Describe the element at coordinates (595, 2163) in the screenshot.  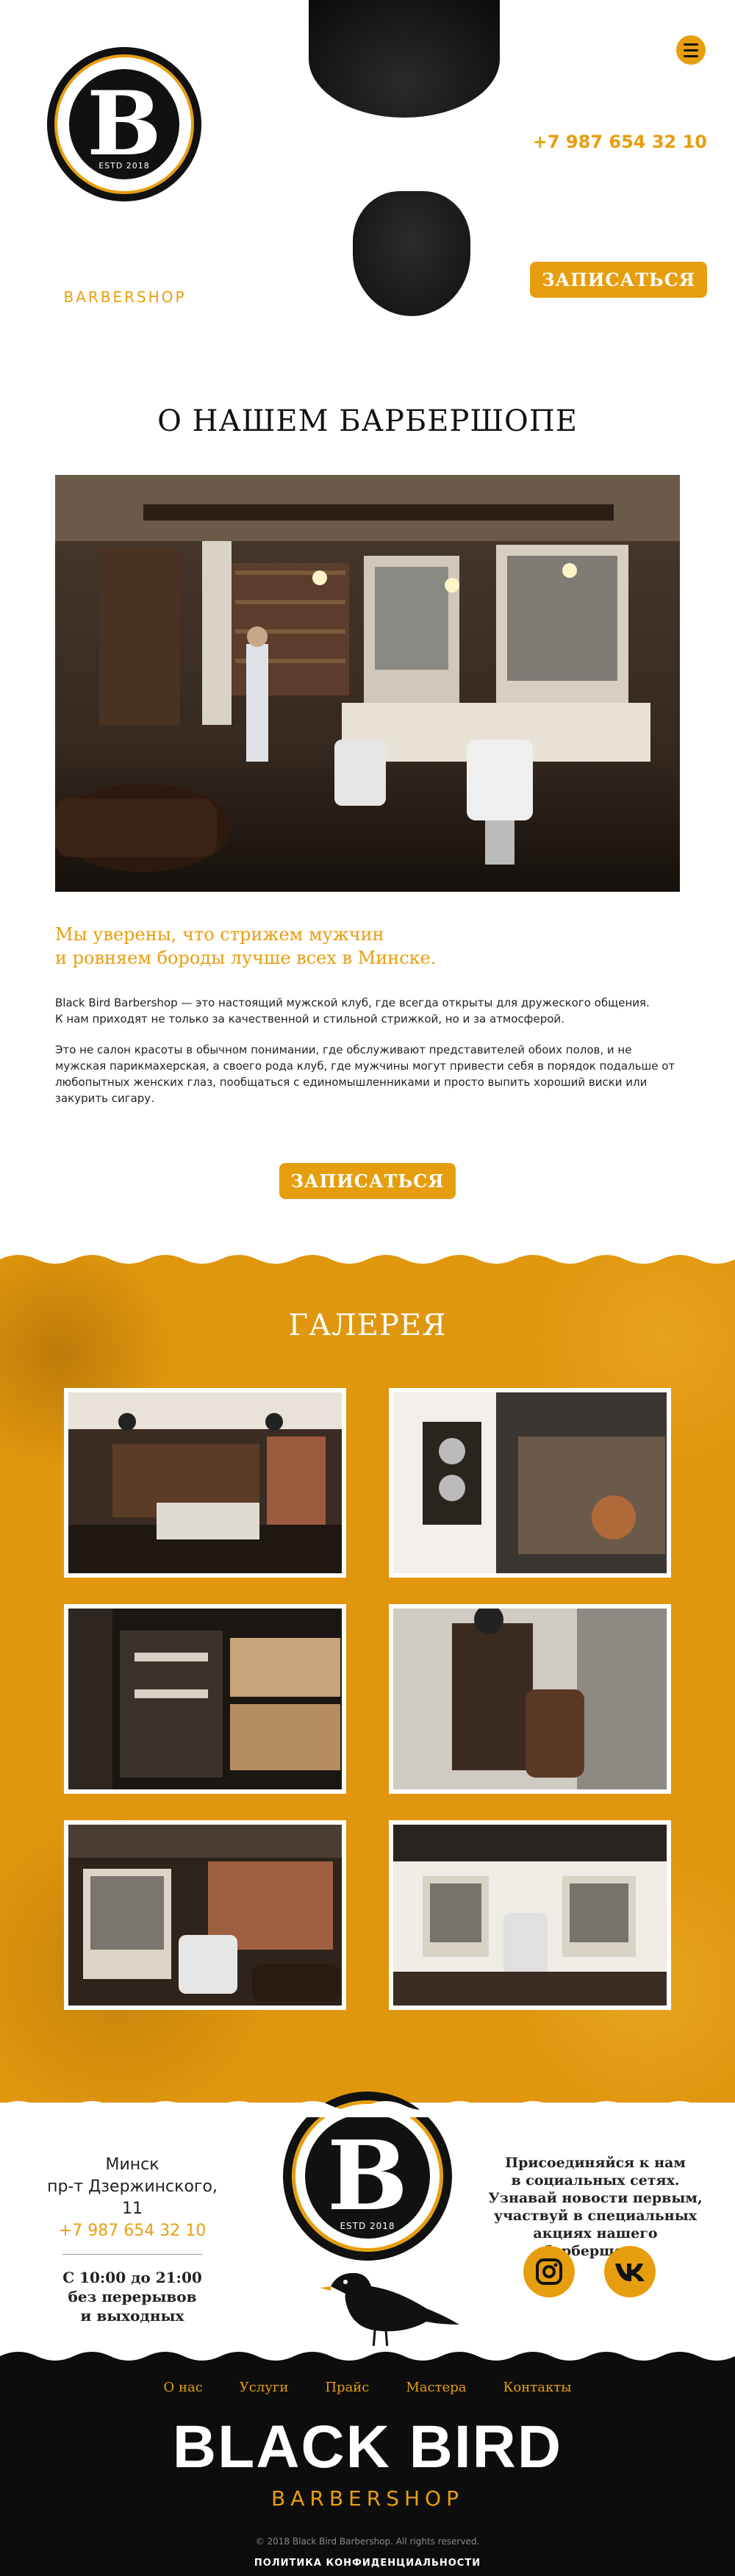
I see `social-invite-line-1: Присоединяйся к нам` at that location.